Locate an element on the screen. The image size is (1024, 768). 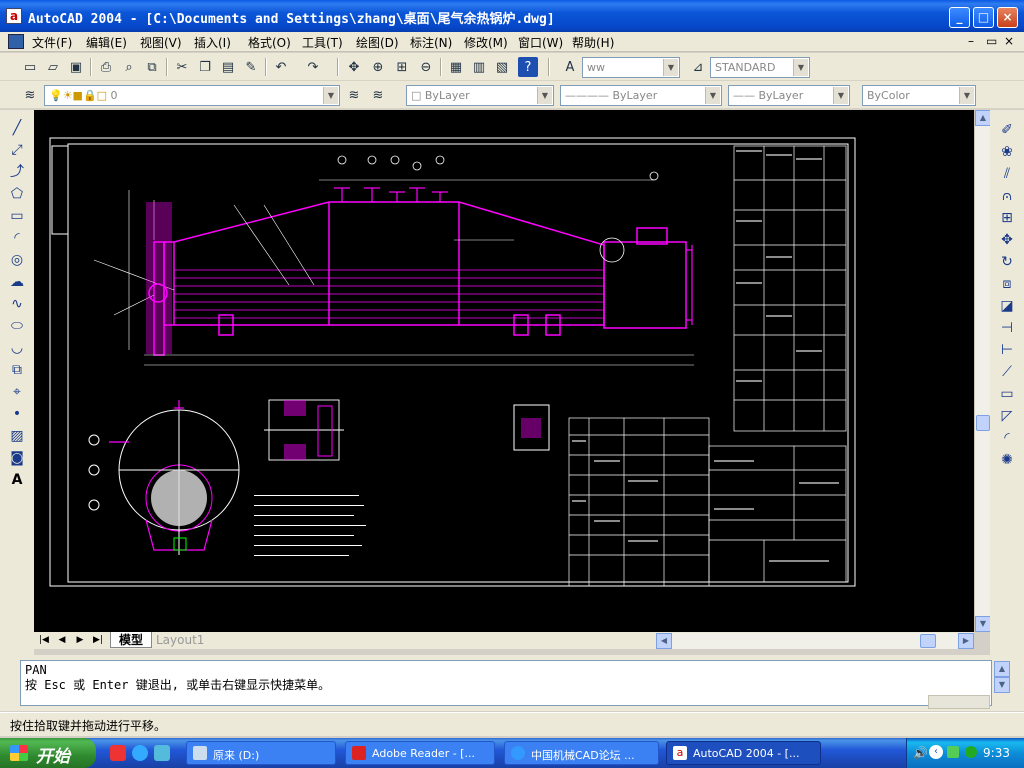
quicklaunch-app-icon is located at coordinates (118, 753).